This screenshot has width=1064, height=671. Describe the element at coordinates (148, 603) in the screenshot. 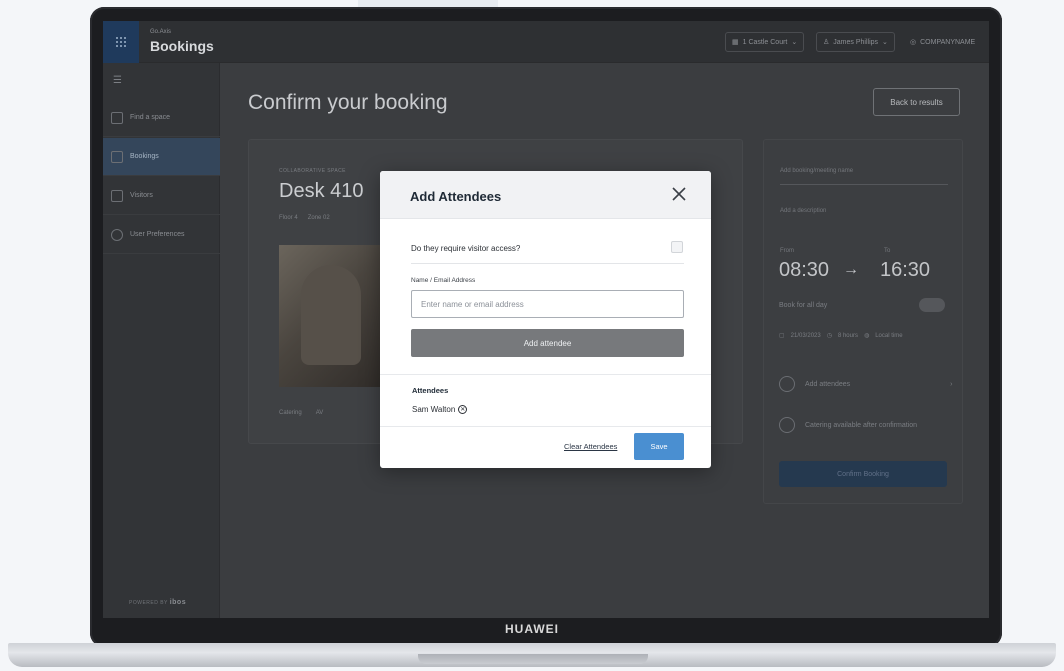

I see `powered-by-label: POWERED BY` at that location.